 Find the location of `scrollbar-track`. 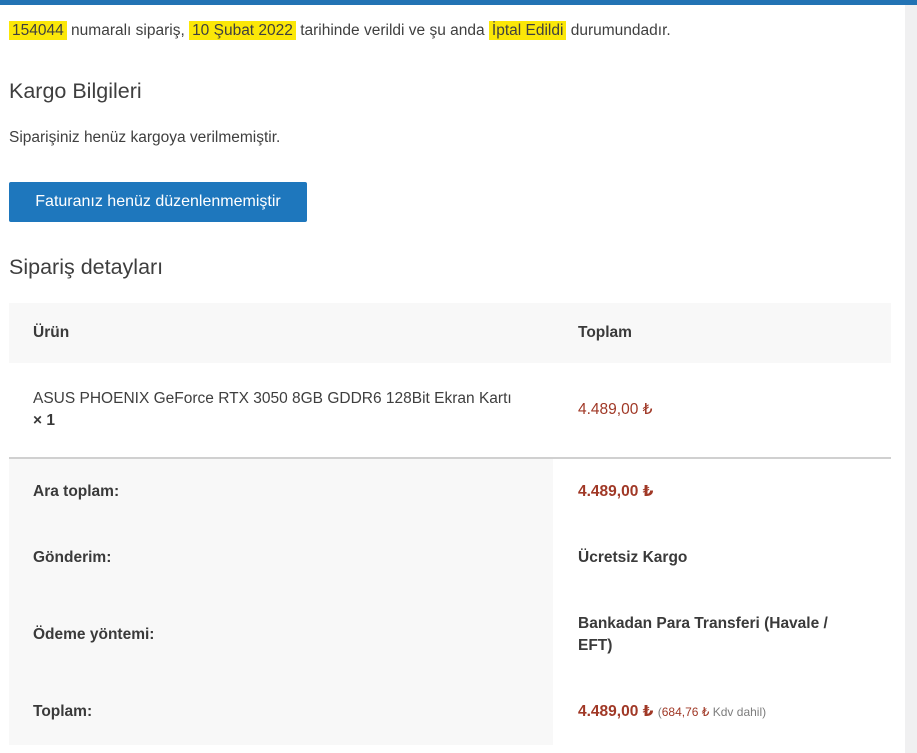

scrollbar-track is located at coordinates (911, 376).